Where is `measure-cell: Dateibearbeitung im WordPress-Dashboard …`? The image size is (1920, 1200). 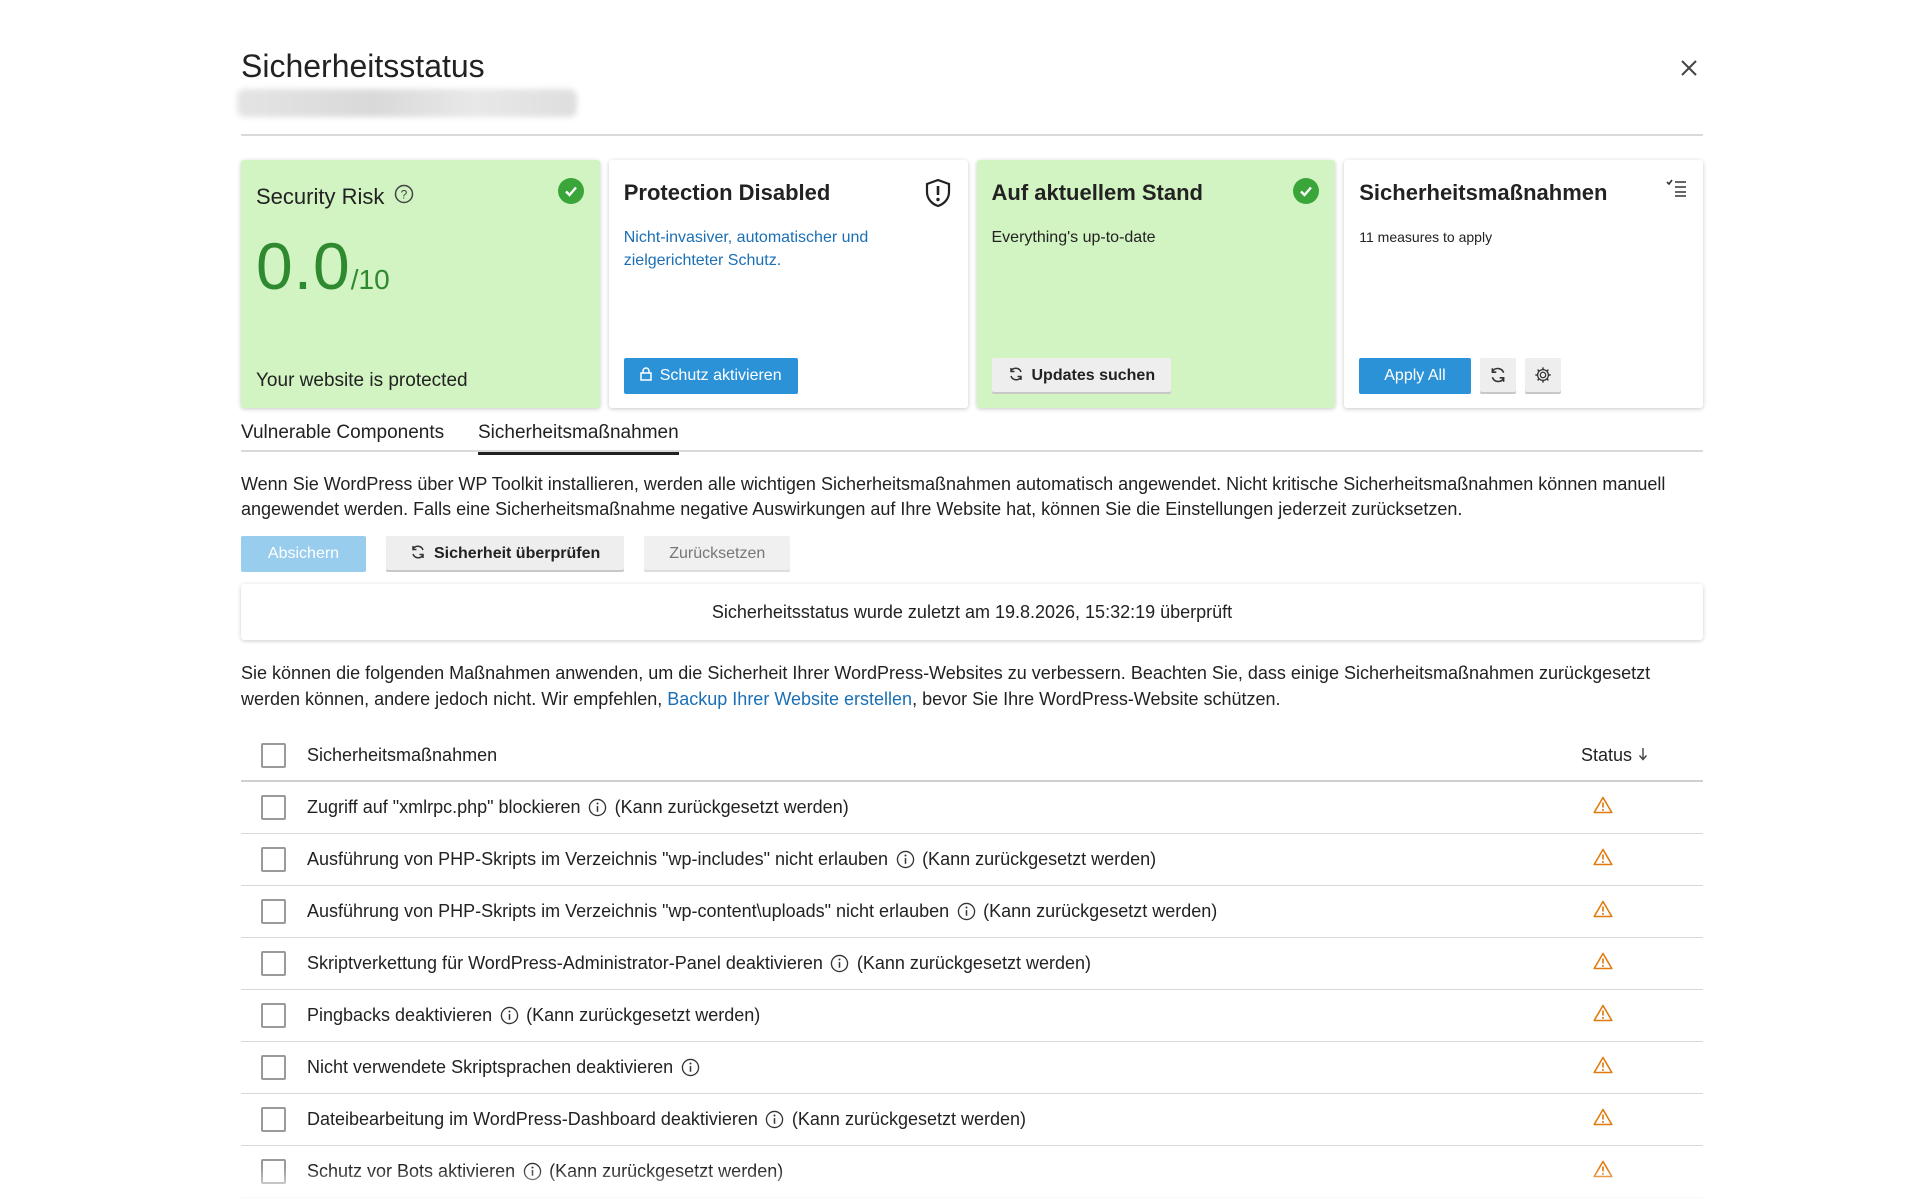
measure-cell: Dateibearbeitung im WordPress-Dashboard … is located at coordinates (944, 1119).